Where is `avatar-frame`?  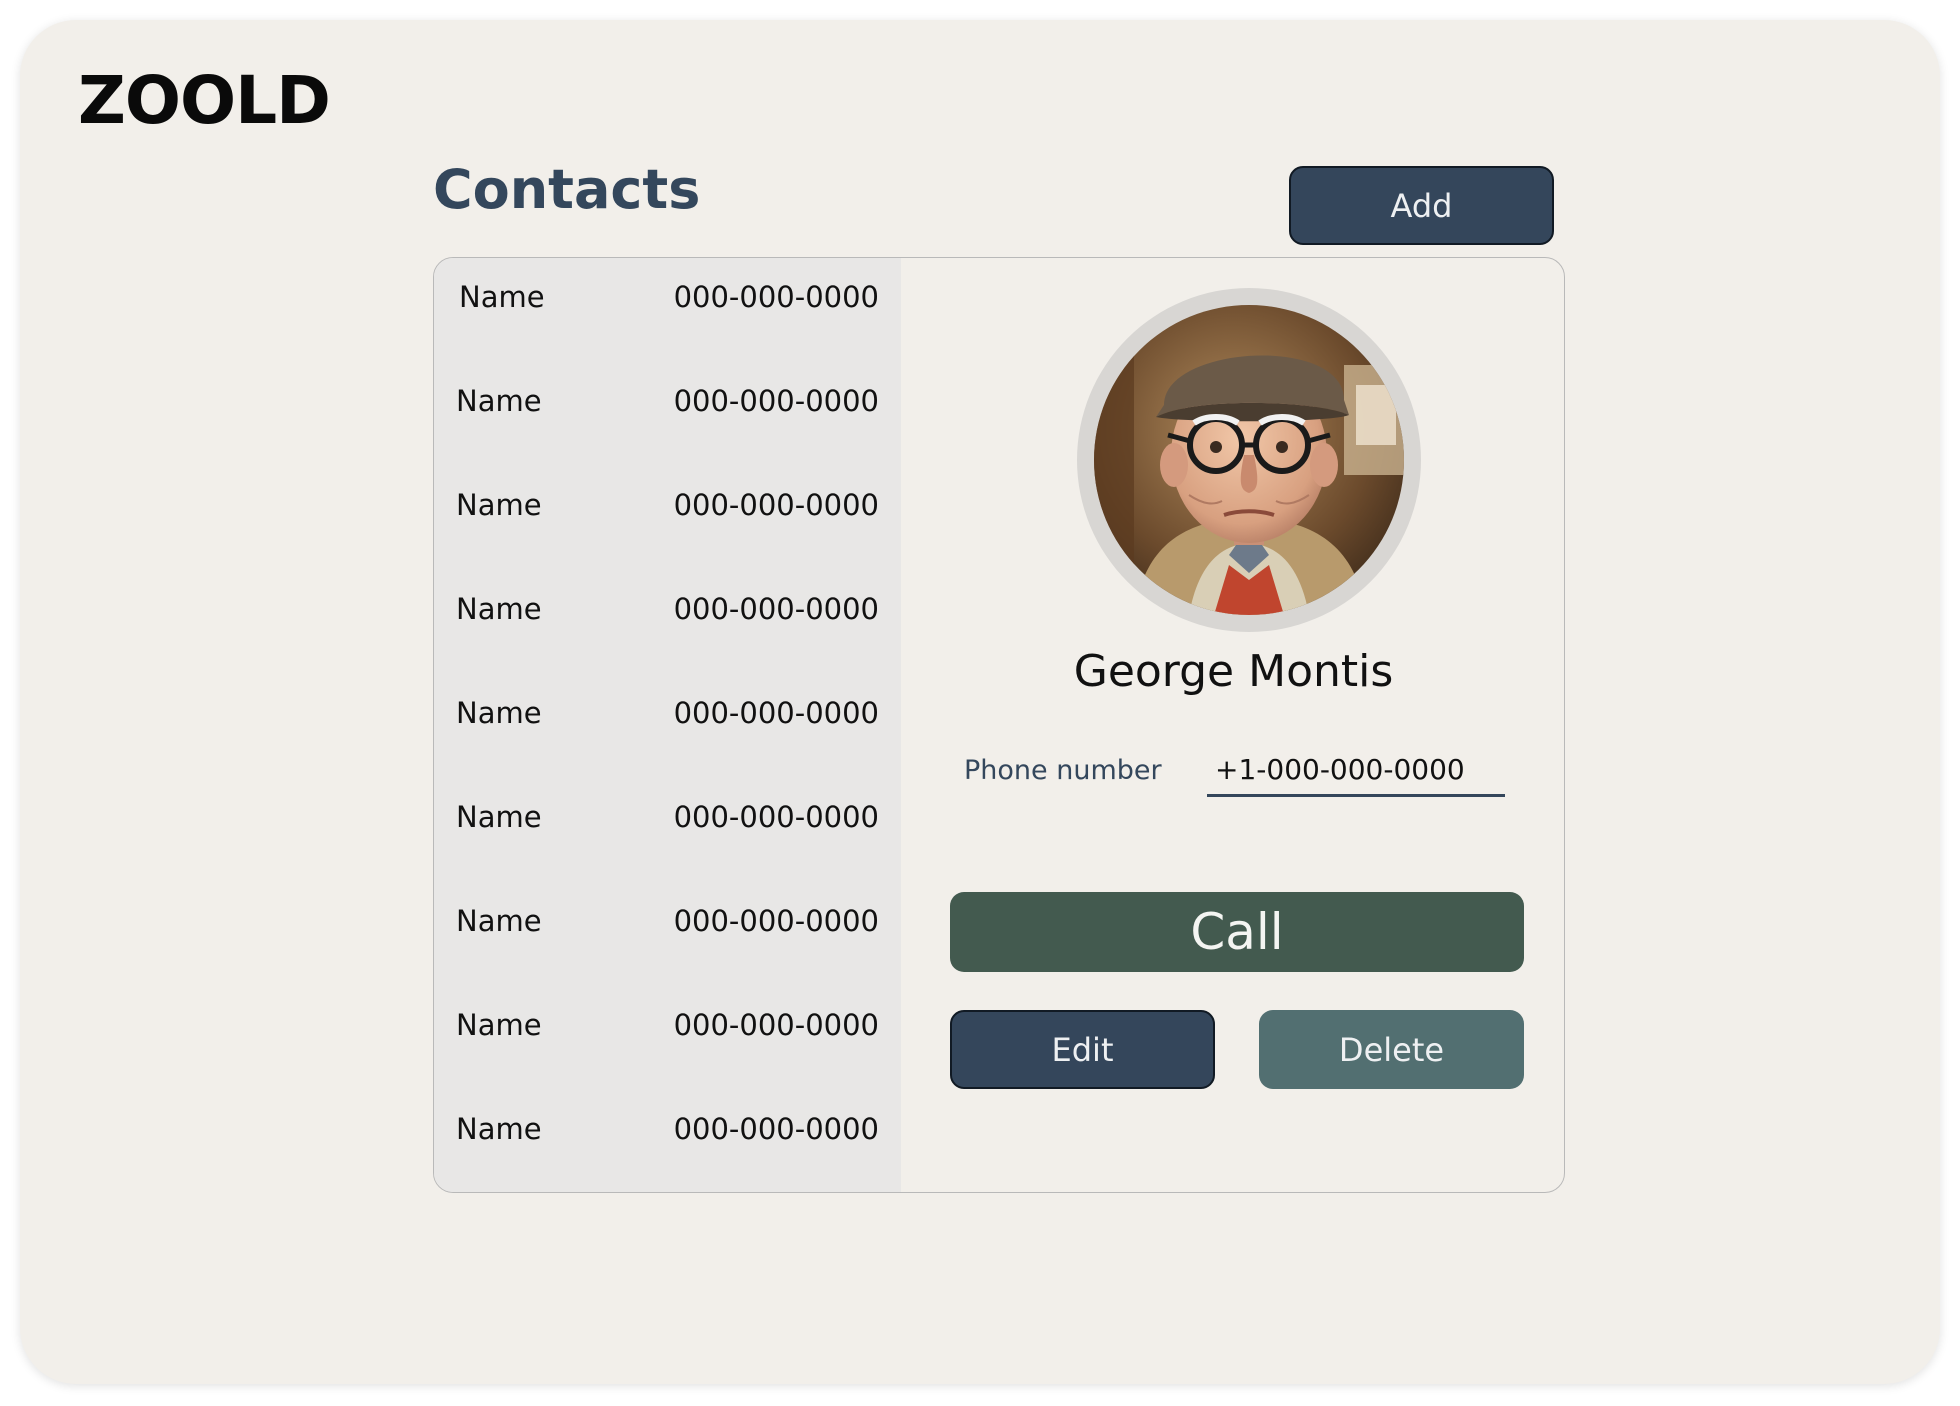 avatar-frame is located at coordinates (1249, 460).